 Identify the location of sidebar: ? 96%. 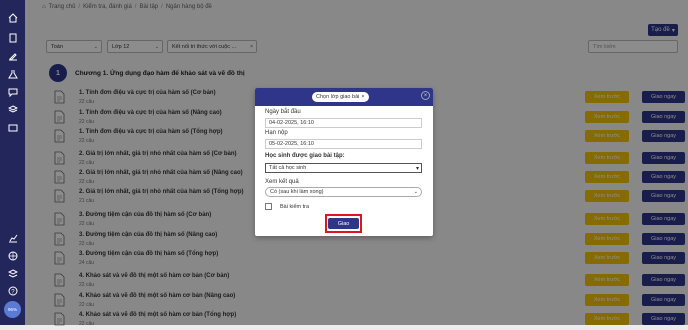
(12, 162).